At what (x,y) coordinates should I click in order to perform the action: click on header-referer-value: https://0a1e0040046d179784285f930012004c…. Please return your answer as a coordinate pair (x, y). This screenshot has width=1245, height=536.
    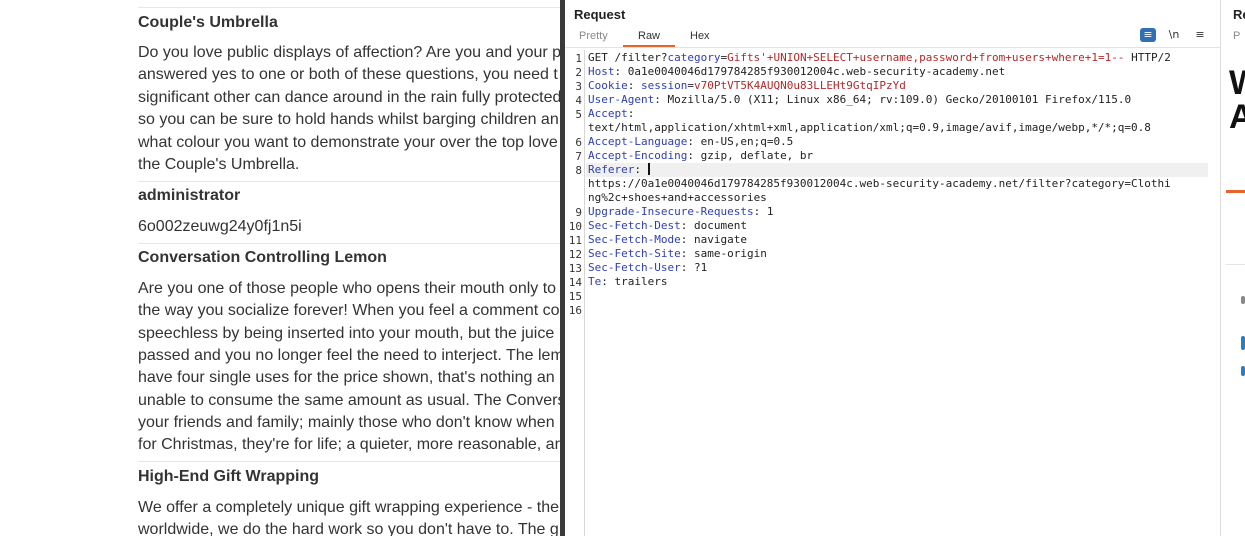
    Looking at the image, I should click on (879, 184).